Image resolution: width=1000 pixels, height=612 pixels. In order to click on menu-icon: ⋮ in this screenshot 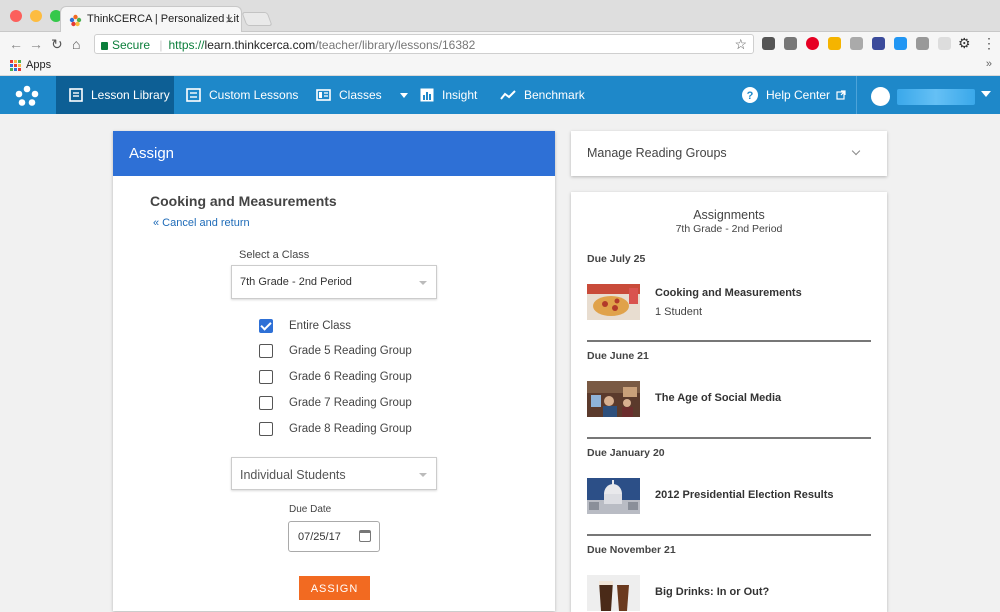, I will do `click(989, 43)`.